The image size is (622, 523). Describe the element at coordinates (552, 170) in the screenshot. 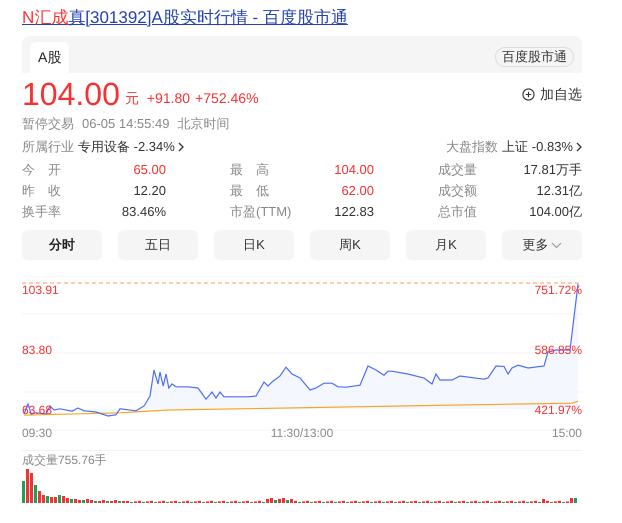

I see `stat-value: 17.81万手` at that location.